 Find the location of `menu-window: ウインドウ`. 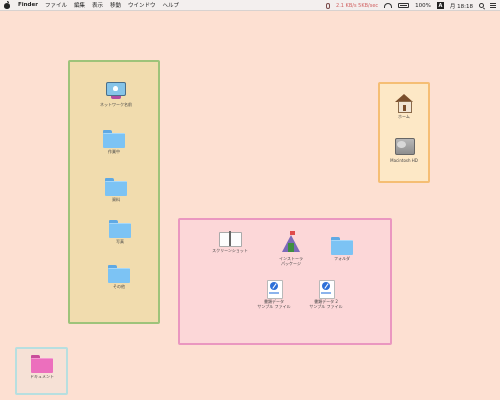

menu-window: ウインドウ is located at coordinates (142, 5).